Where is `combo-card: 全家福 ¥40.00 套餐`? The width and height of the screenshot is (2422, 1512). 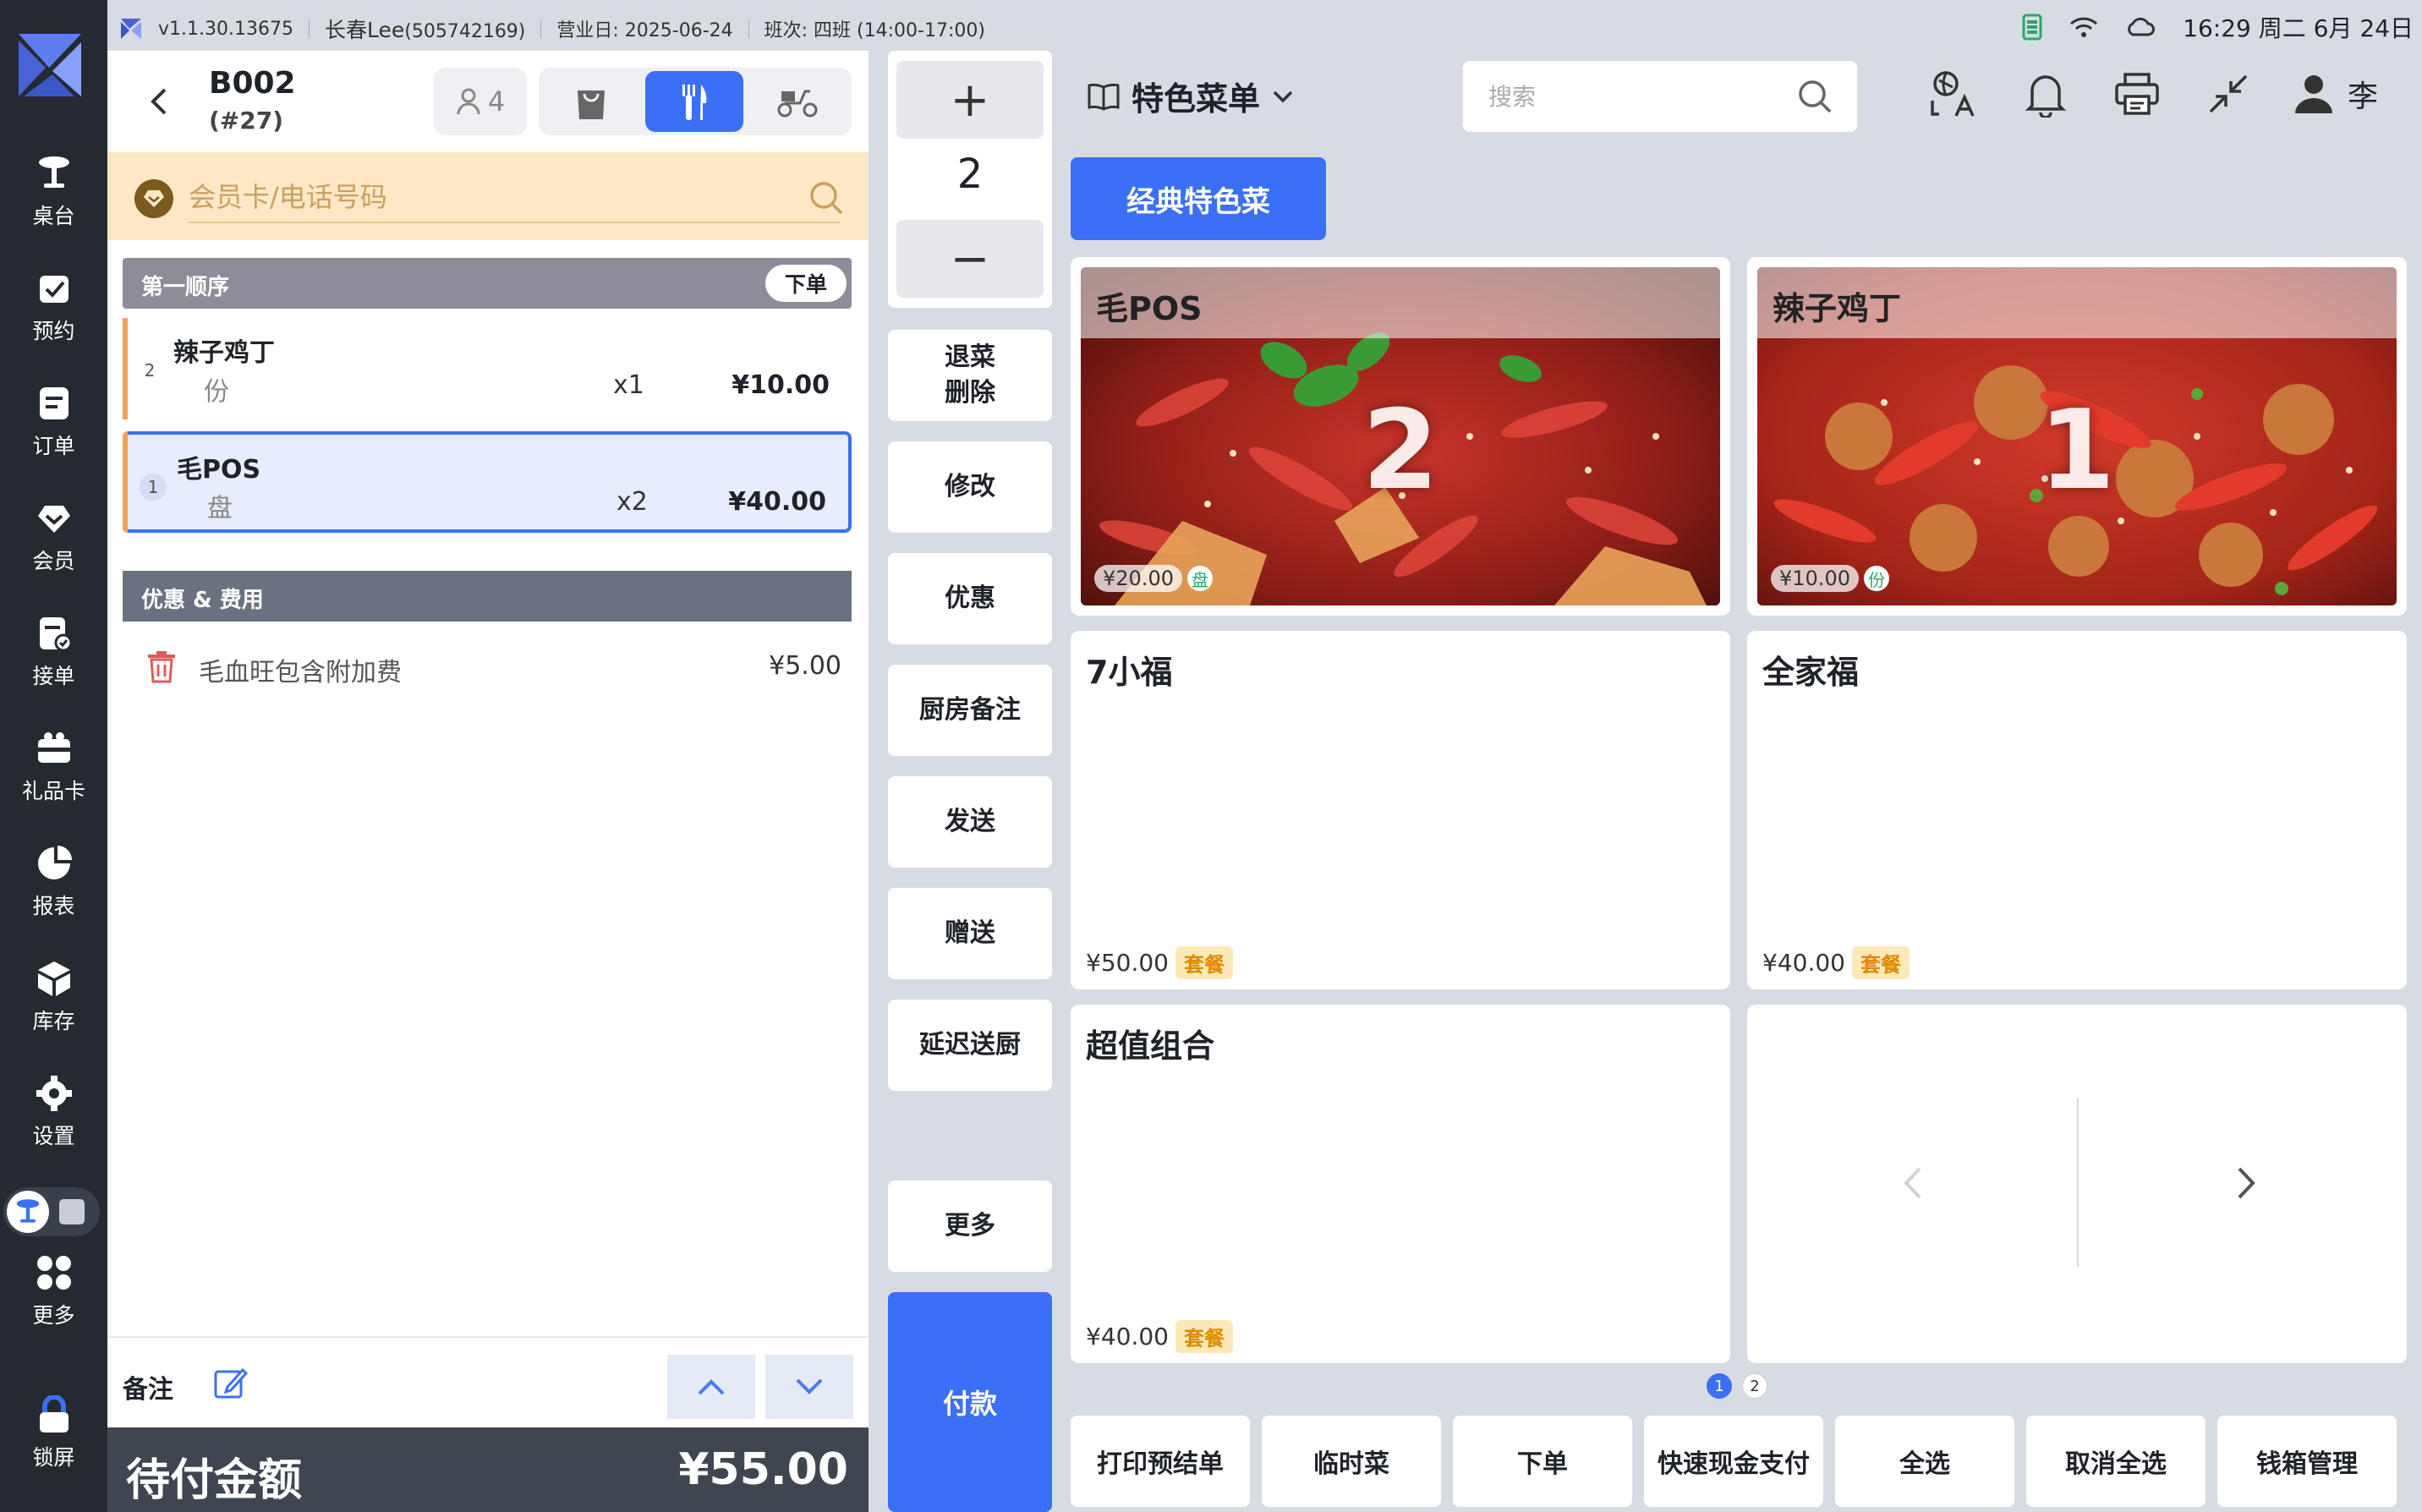 combo-card: 全家福 ¥40.00 套餐 is located at coordinates (2077, 810).